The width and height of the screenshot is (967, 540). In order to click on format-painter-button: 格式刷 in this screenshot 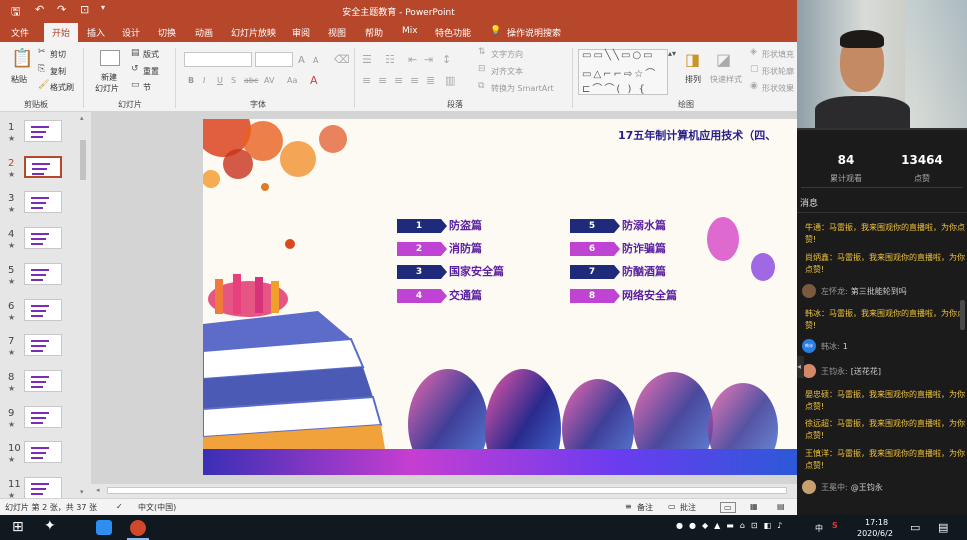, I will do `click(62, 87)`.